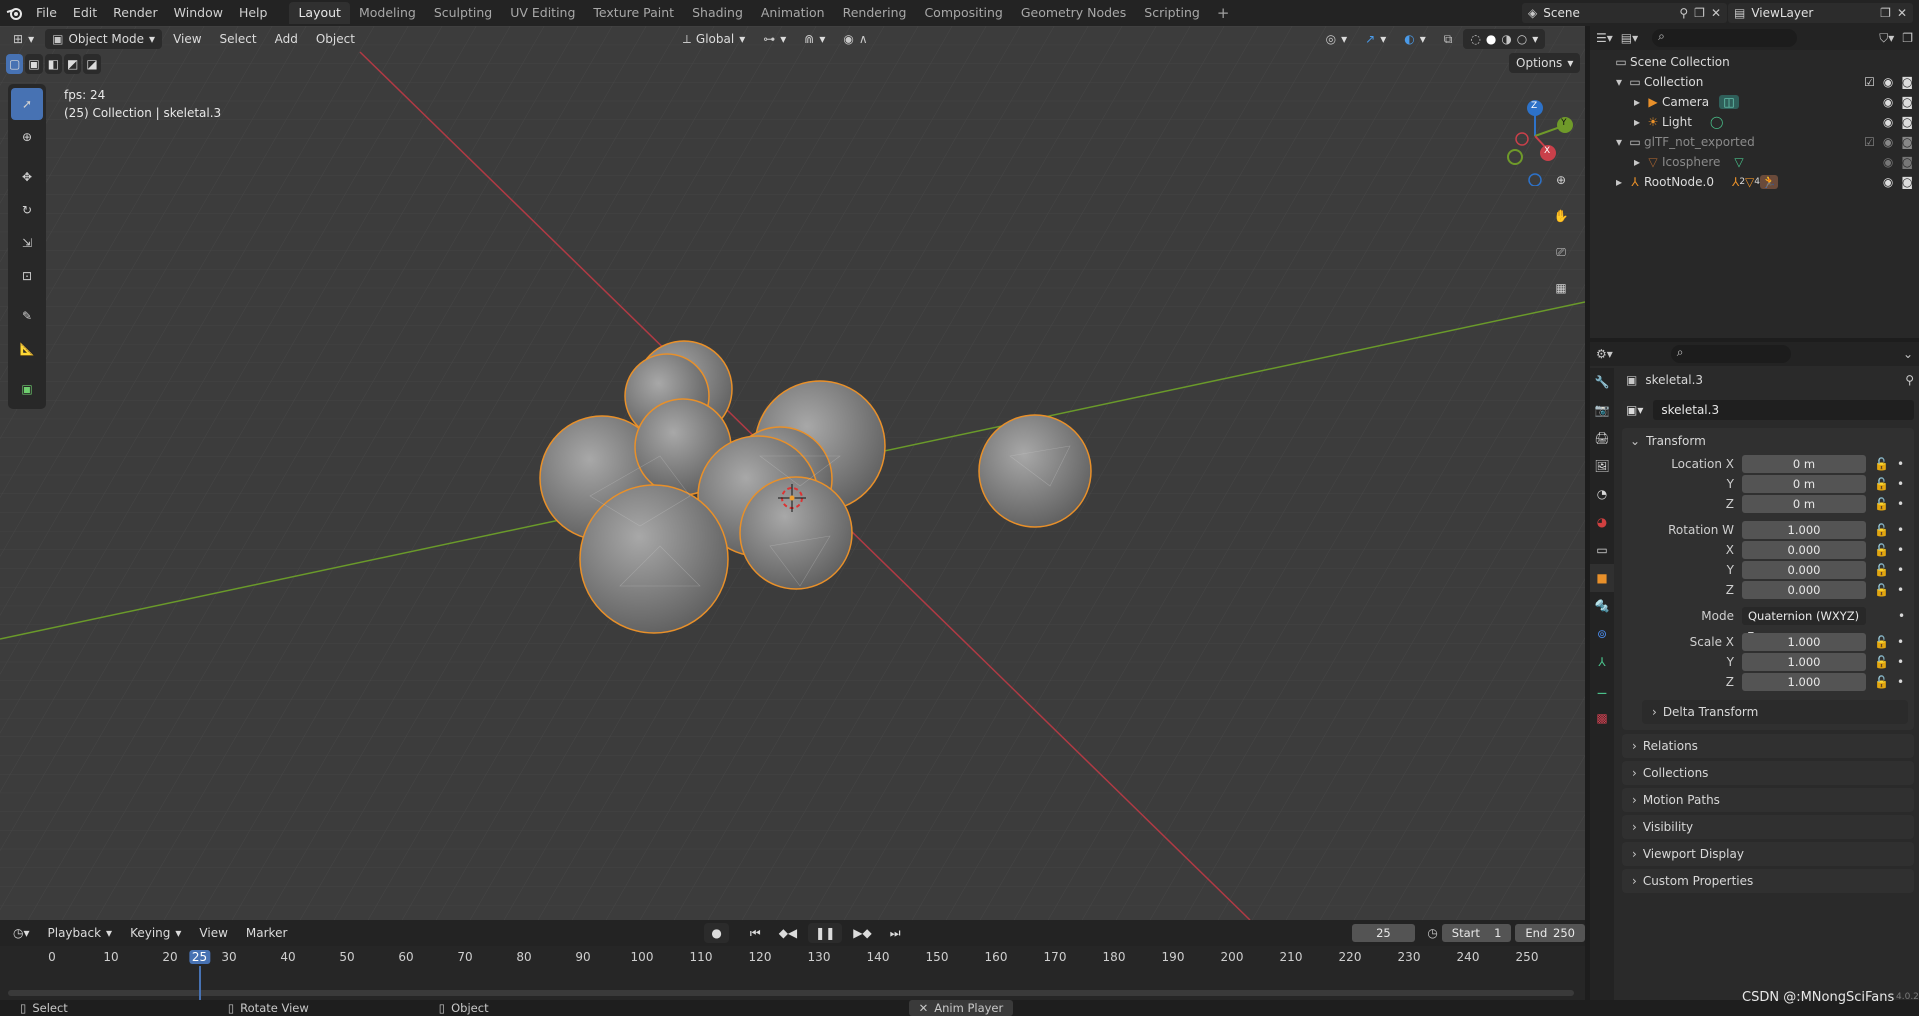 The width and height of the screenshot is (1919, 1016). I want to click on keying-menu: Keying ▾, so click(155, 933).